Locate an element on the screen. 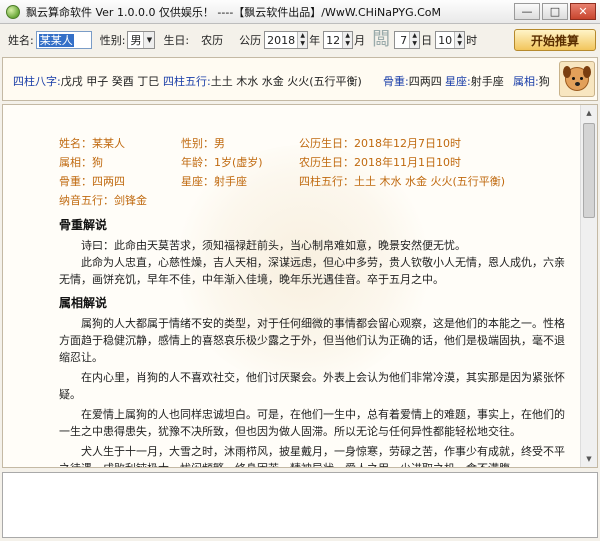 The image size is (600, 541). shuxiang-summary: 属相:狗 is located at coordinates (531, 81).